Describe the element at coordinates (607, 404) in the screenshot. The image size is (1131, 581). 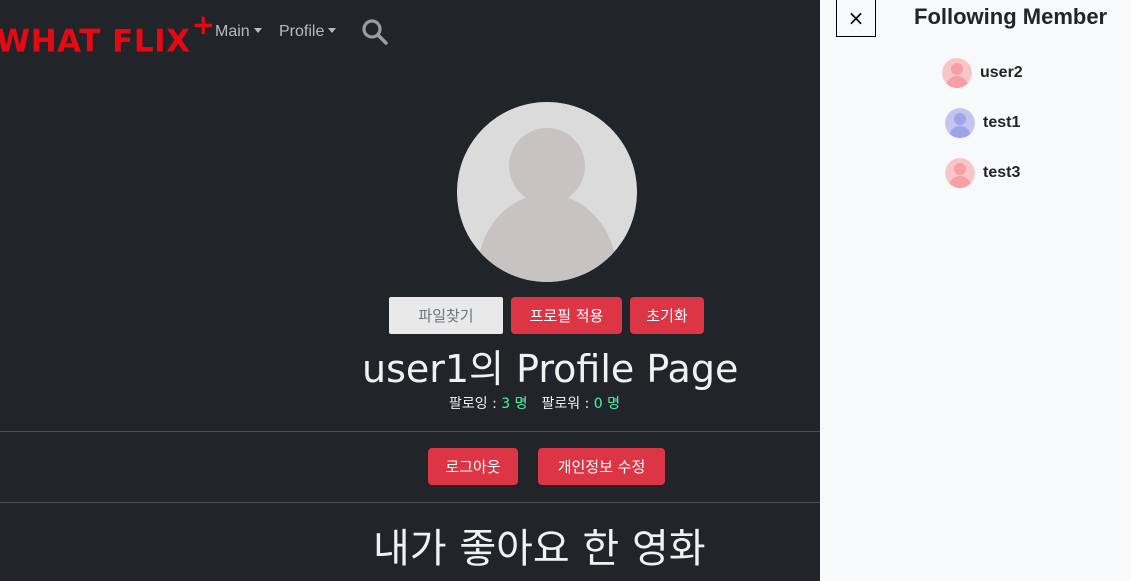
I see `followers-count: 0 명` at that location.